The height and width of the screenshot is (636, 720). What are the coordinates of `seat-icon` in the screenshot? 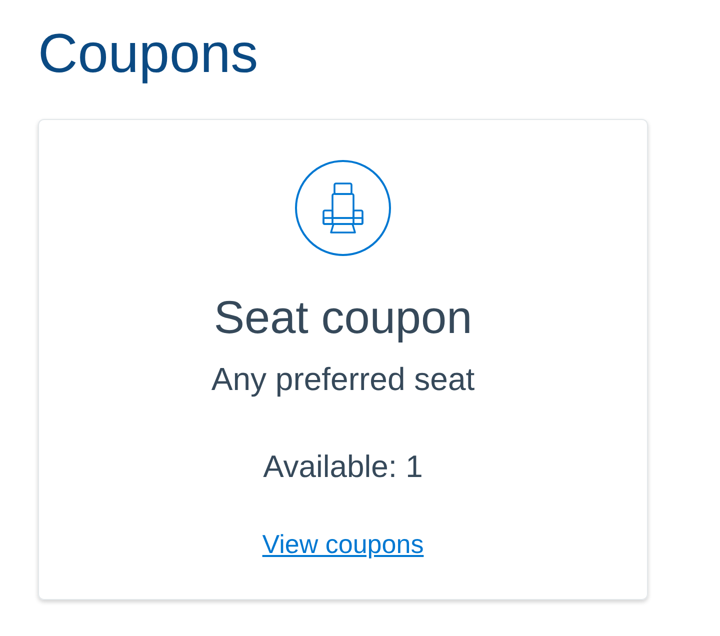 It's located at (343, 208).